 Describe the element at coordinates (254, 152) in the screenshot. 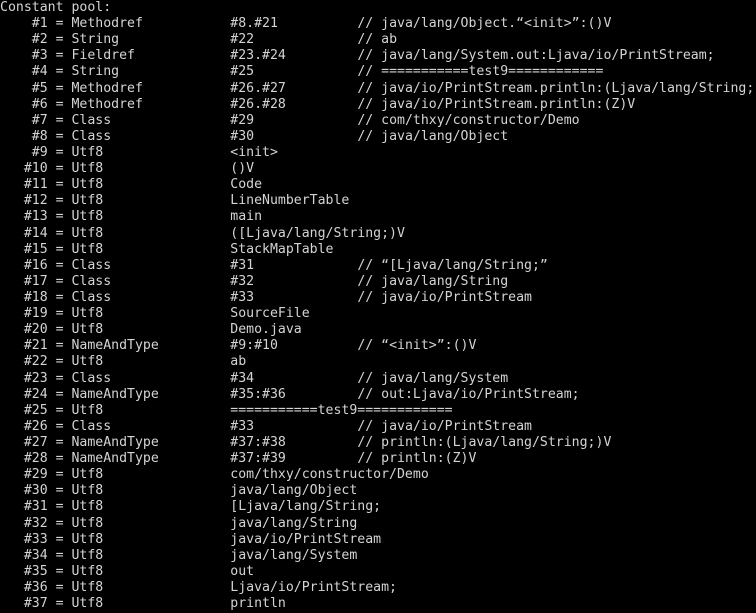

I see `constant-pool-value: <init>` at that location.